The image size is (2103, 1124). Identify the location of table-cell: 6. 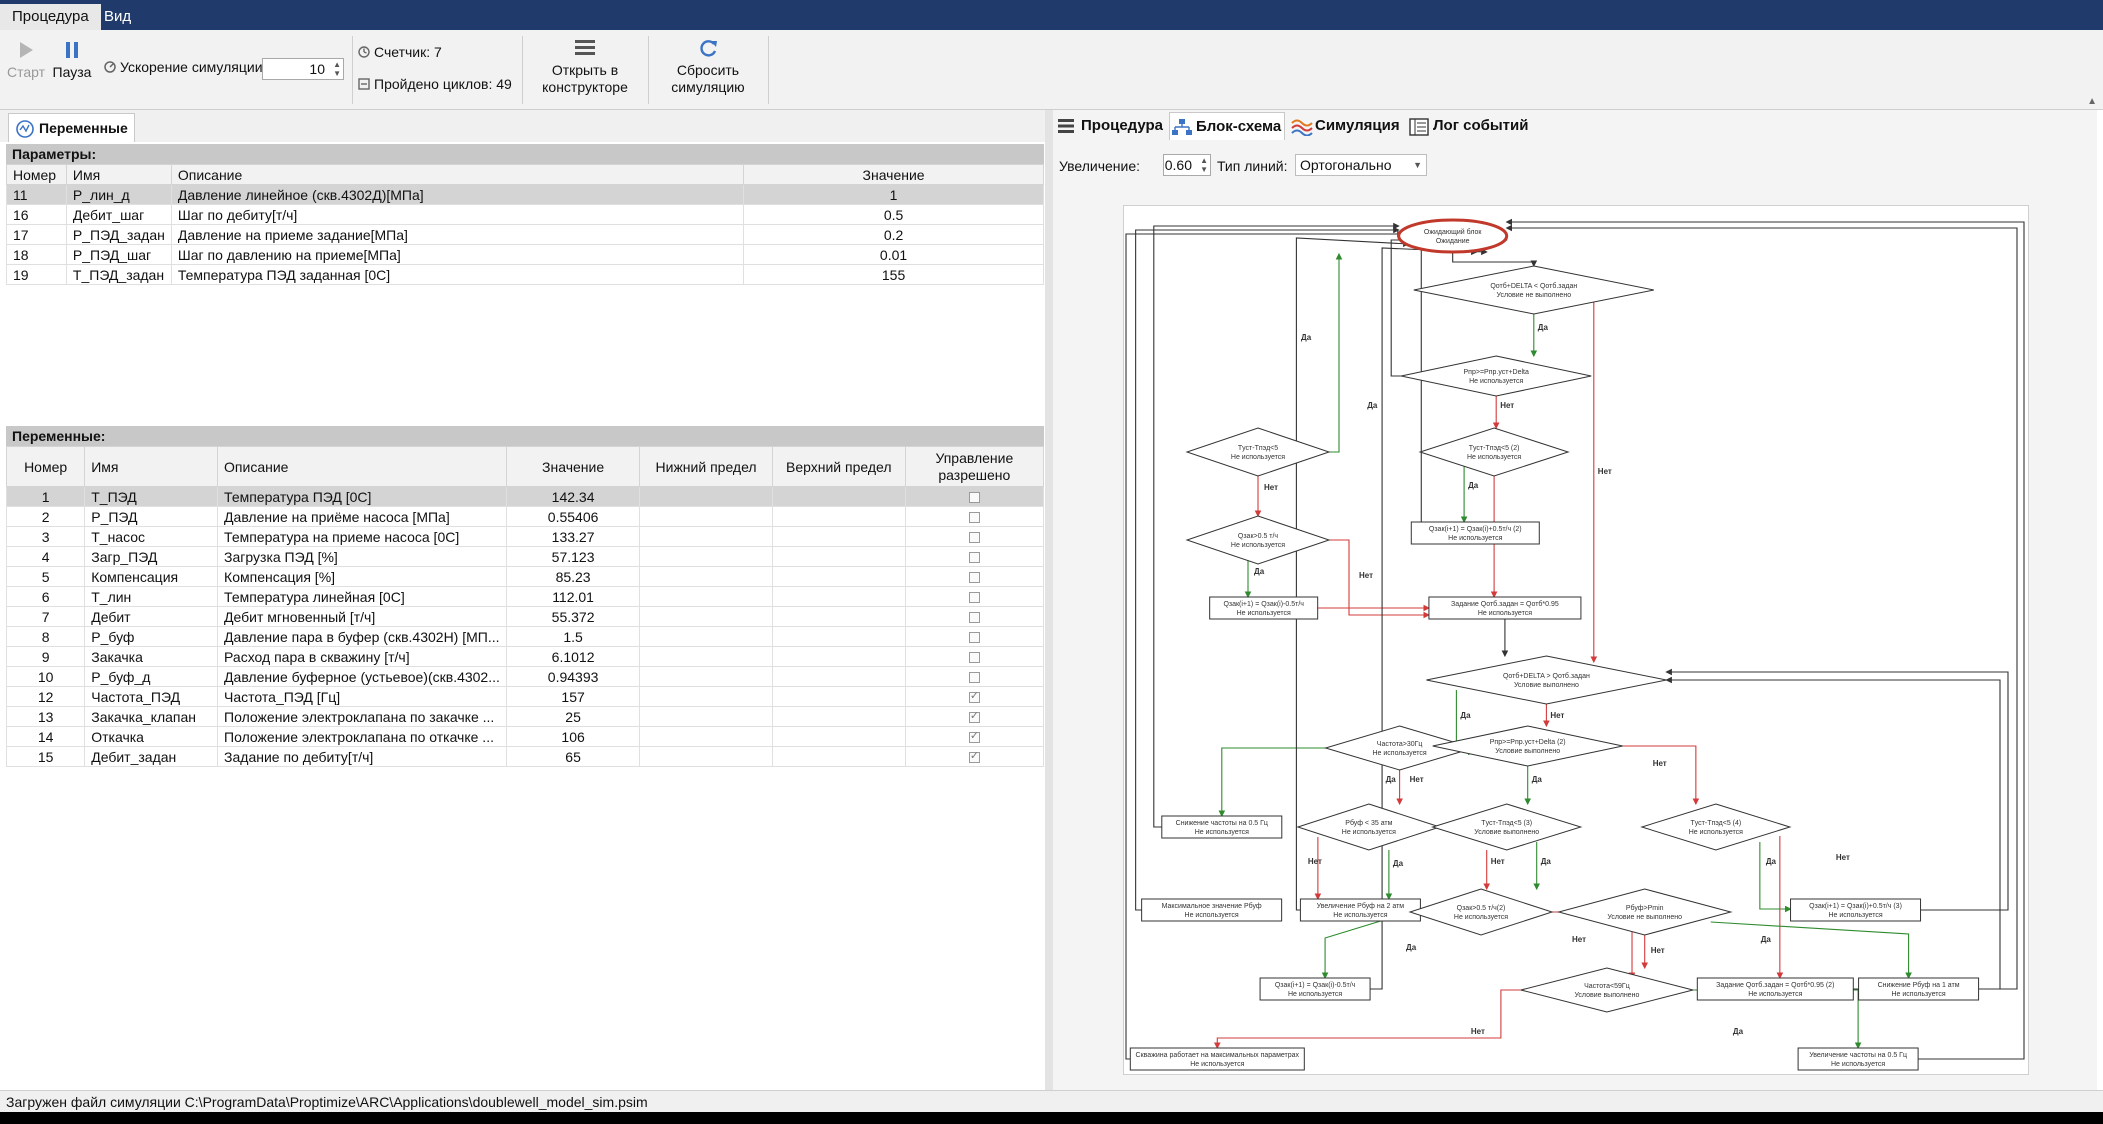
(45, 596).